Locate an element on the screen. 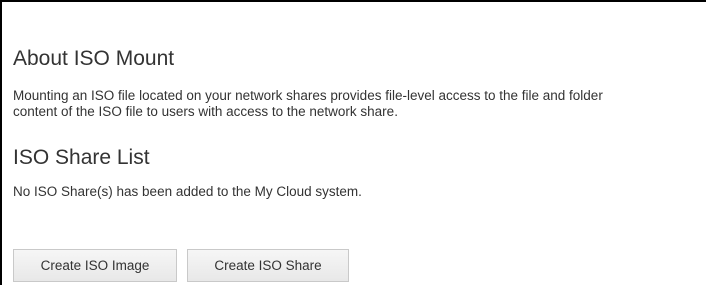 The height and width of the screenshot is (286, 708). create-iso-image-button: Create ISO Image is located at coordinates (95, 265).